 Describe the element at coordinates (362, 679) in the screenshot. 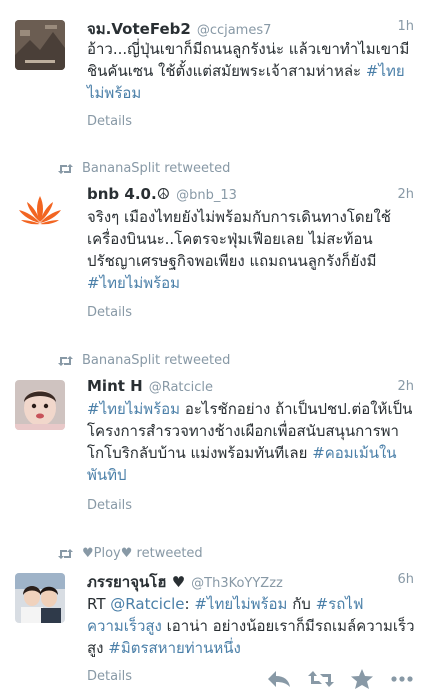

I see `favorite-icon` at that location.